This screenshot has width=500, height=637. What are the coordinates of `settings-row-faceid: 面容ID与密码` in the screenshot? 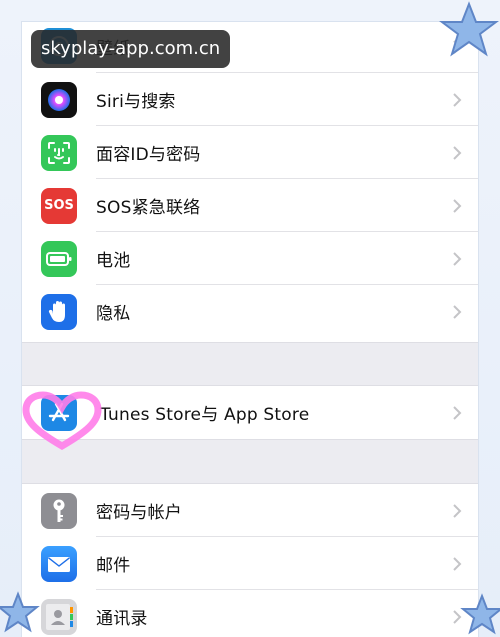 It's located at (250, 152).